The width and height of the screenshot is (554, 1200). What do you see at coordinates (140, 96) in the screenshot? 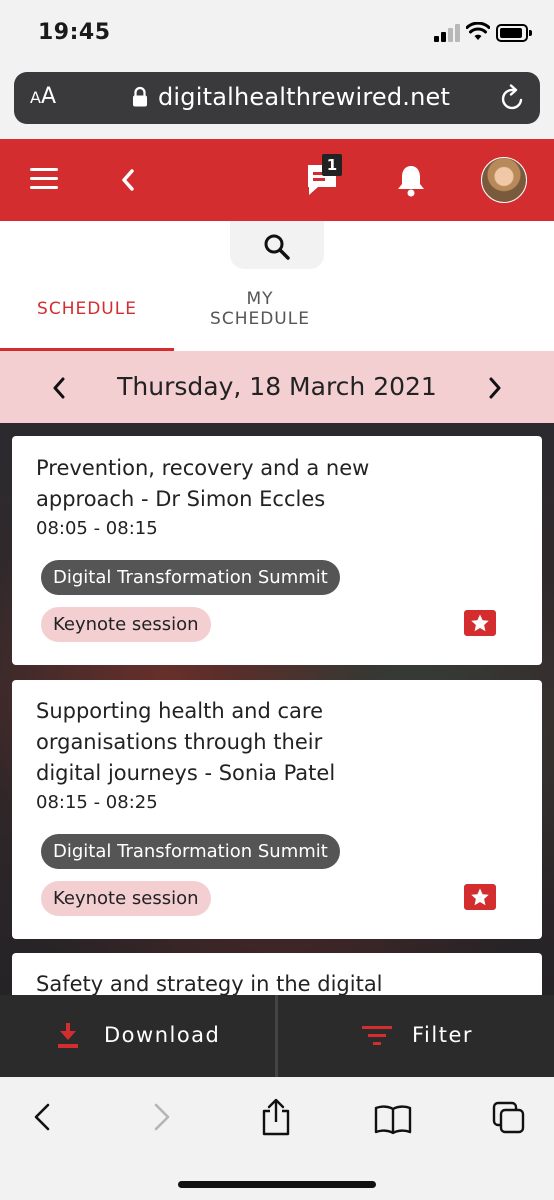
I see `lock-icon` at bounding box center [140, 96].